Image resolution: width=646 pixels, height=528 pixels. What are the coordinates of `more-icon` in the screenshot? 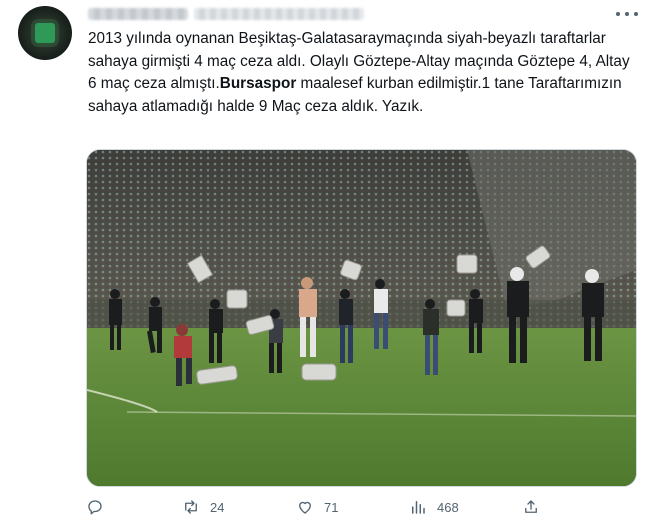 It's located at (627, 14).